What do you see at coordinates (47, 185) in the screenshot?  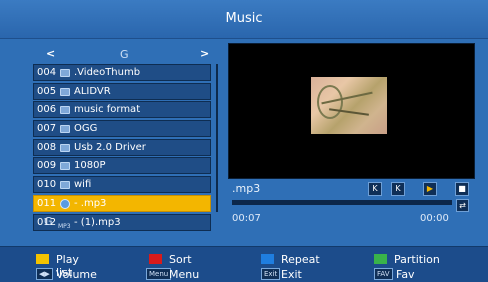 I see `item-number: 010` at bounding box center [47, 185].